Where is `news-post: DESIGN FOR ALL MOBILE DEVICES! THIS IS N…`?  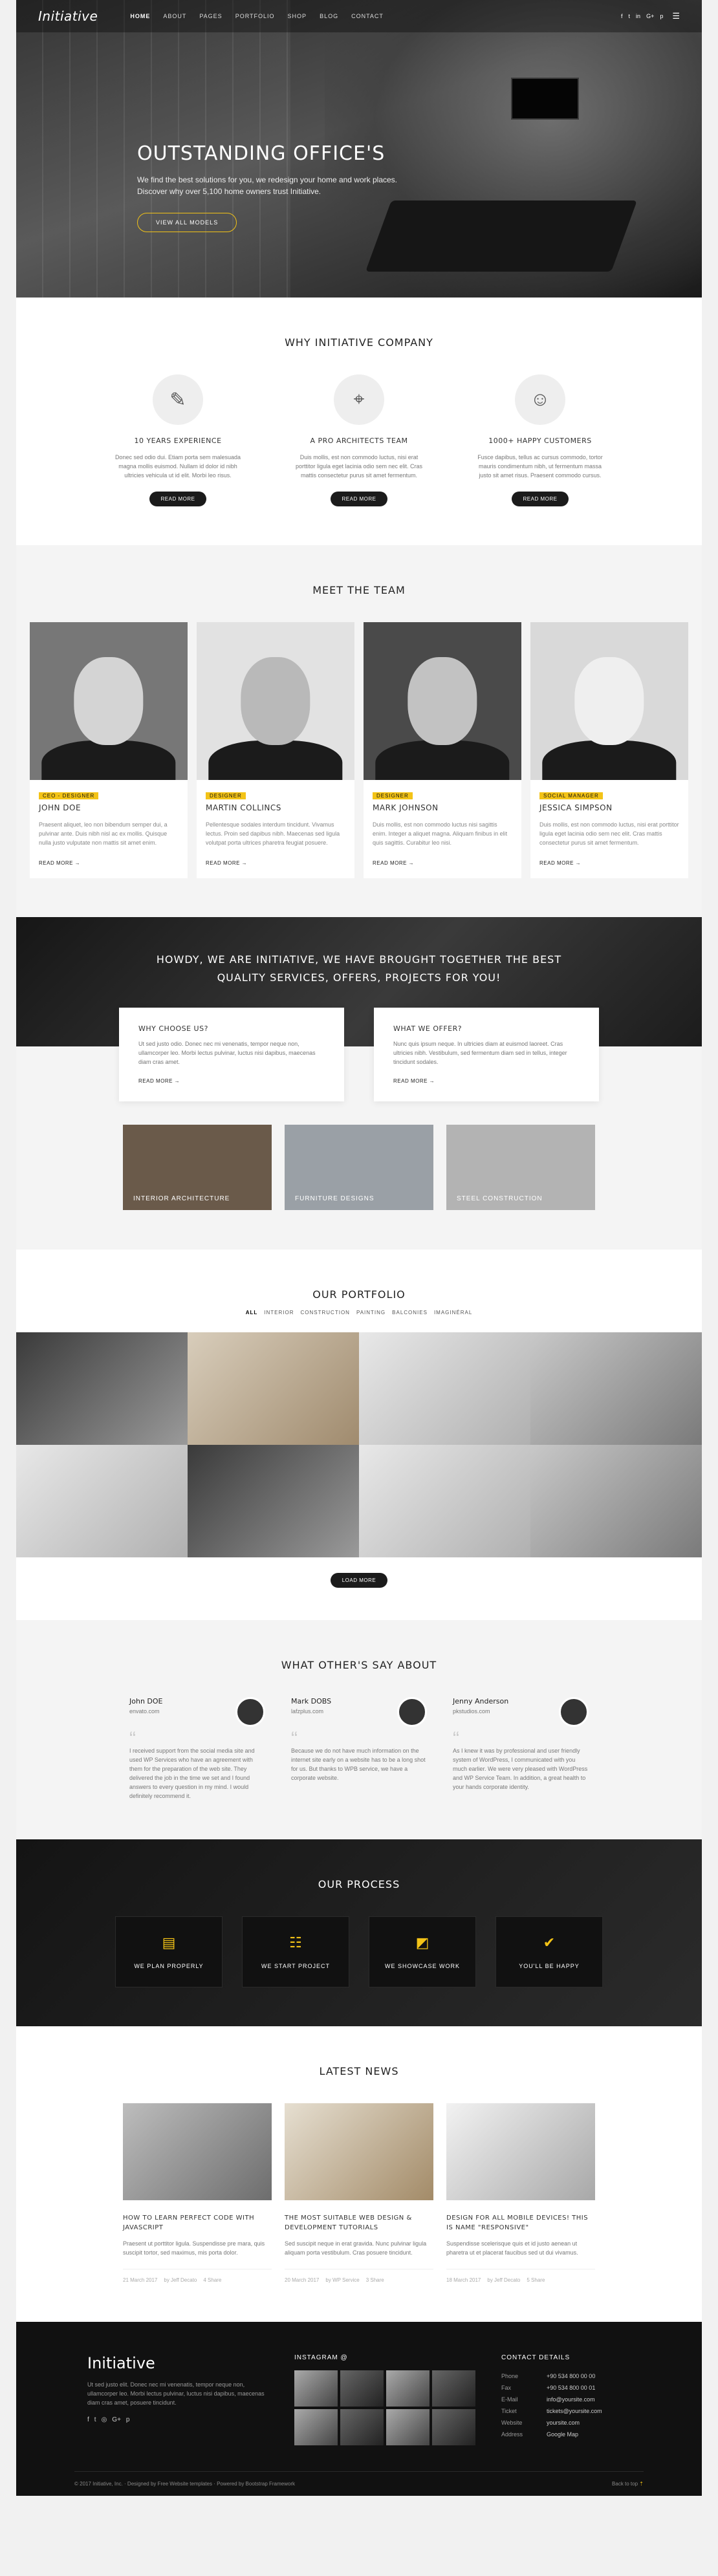
news-post: DESIGN FOR ALL MOBILE DEVICES! THIS IS N… is located at coordinates (521, 2193).